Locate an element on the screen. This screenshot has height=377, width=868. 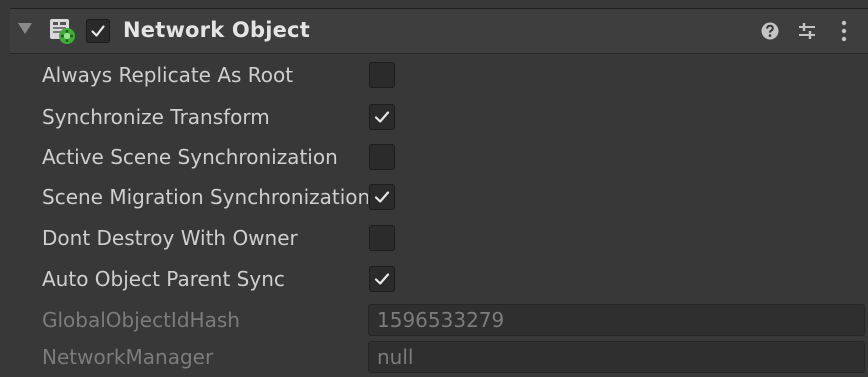
property-label: Dont Destroy With Owner is located at coordinates (170, 238).